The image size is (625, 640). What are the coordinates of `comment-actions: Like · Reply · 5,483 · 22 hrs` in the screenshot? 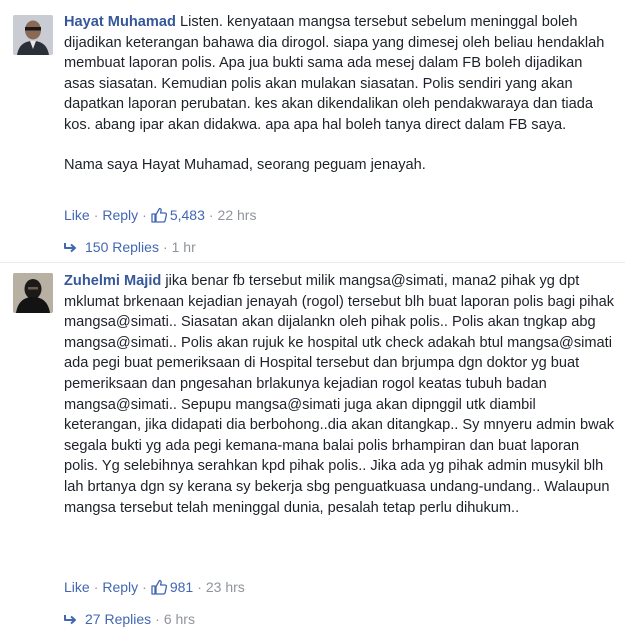 It's located at (160, 215).